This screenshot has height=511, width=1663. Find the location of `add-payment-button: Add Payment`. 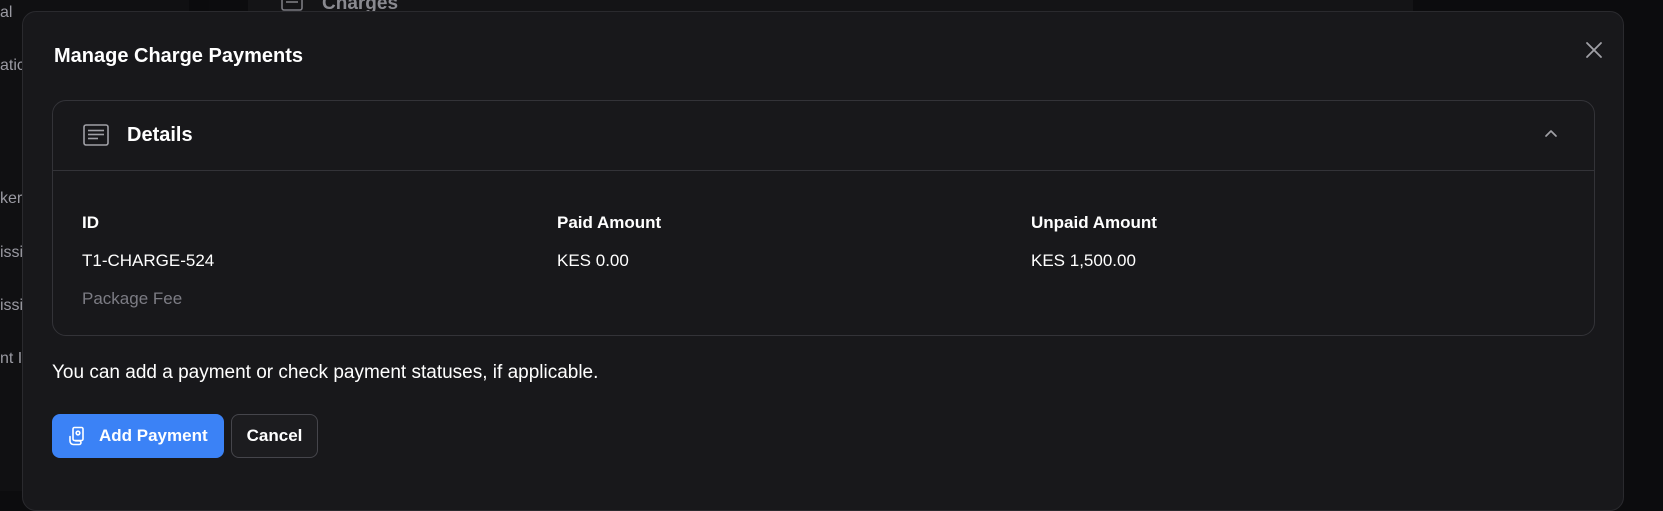

add-payment-button: Add Payment is located at coordinates (138, 436).